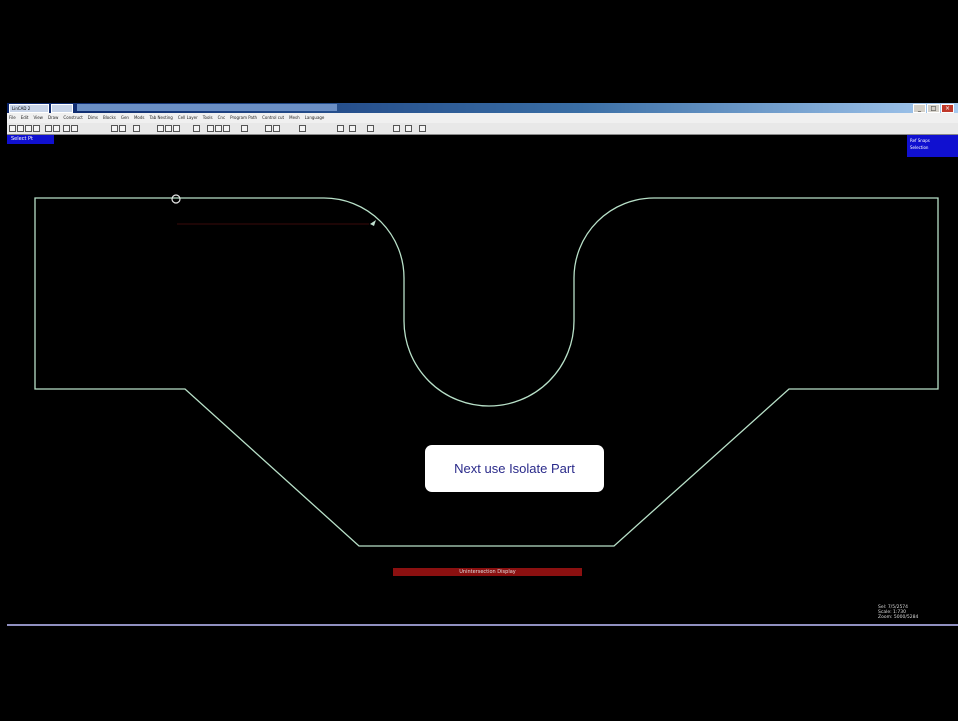 This screenshot has width=958, height=721. I want to click on instruction-callout: Next use Isolate Part, so click(514, 468).